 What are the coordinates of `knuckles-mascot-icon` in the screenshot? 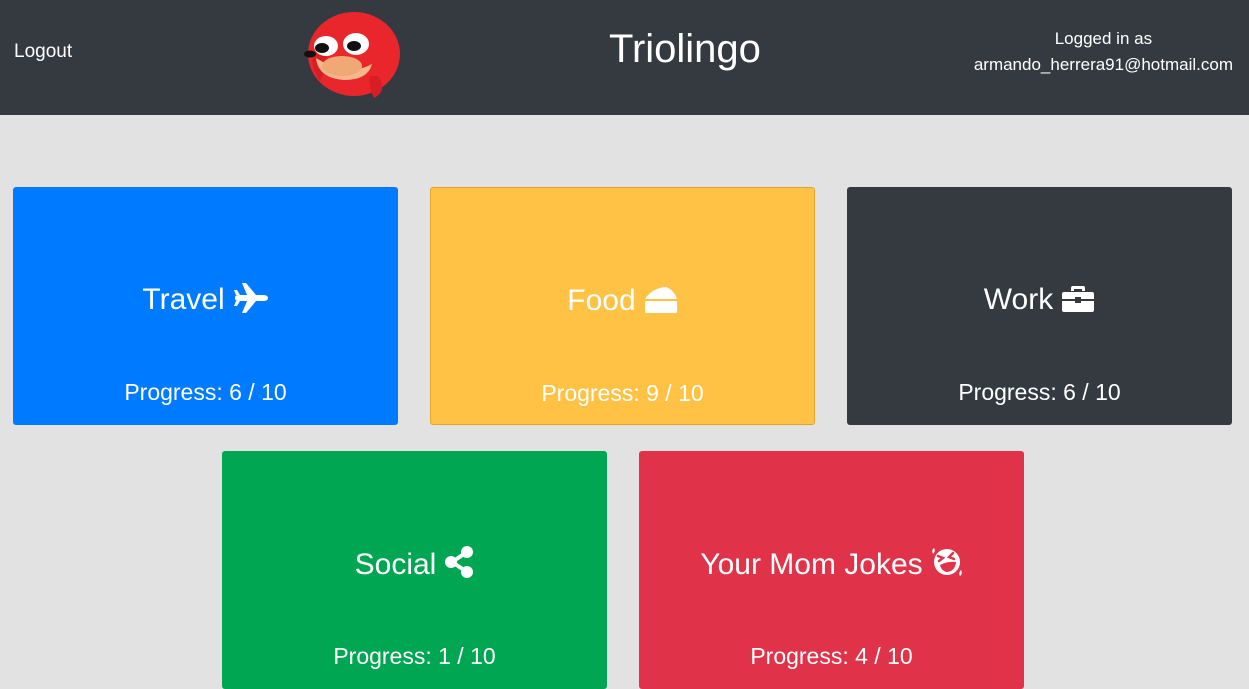 It's located at (351, 53).